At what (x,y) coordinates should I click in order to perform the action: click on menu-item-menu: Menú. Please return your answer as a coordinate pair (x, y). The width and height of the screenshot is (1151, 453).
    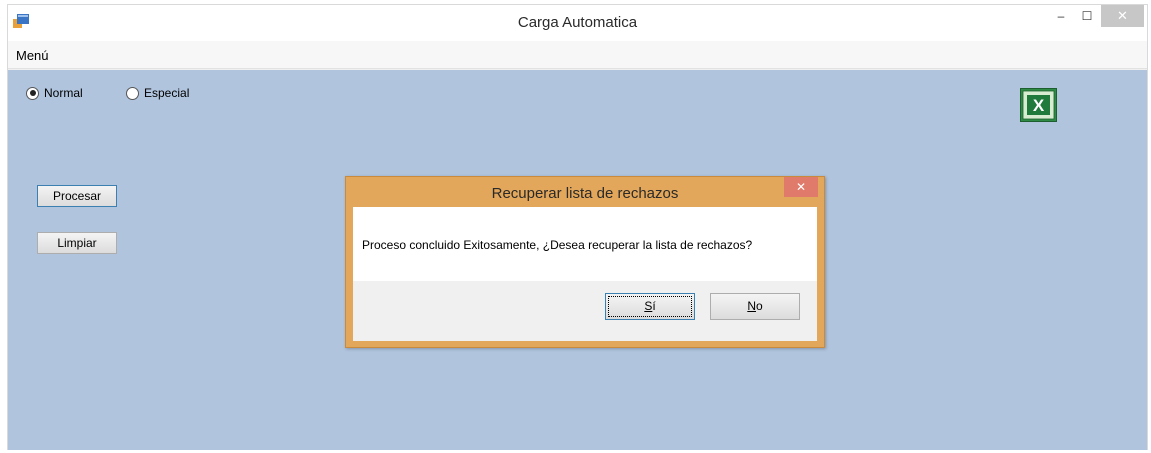
    Looking at the image, I should click on (32, 55).